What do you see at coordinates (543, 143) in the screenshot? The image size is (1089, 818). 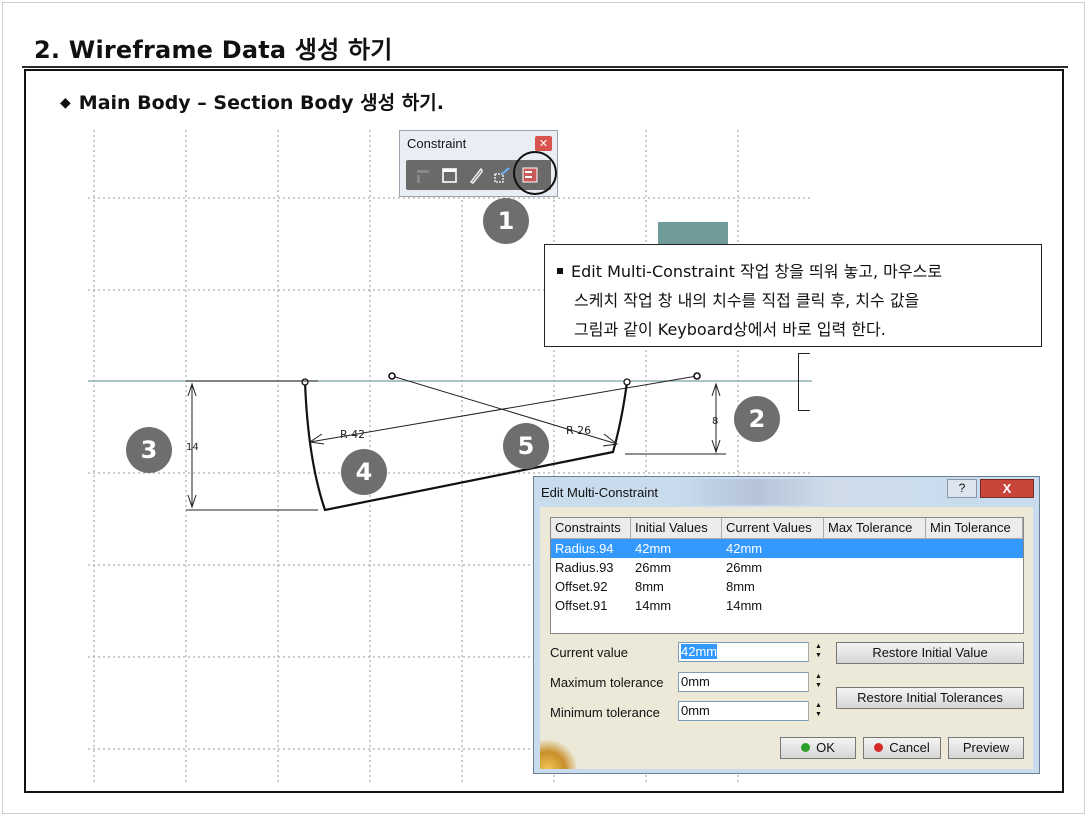 I see `close-icon: ✕` at bounding box center [543, 143].